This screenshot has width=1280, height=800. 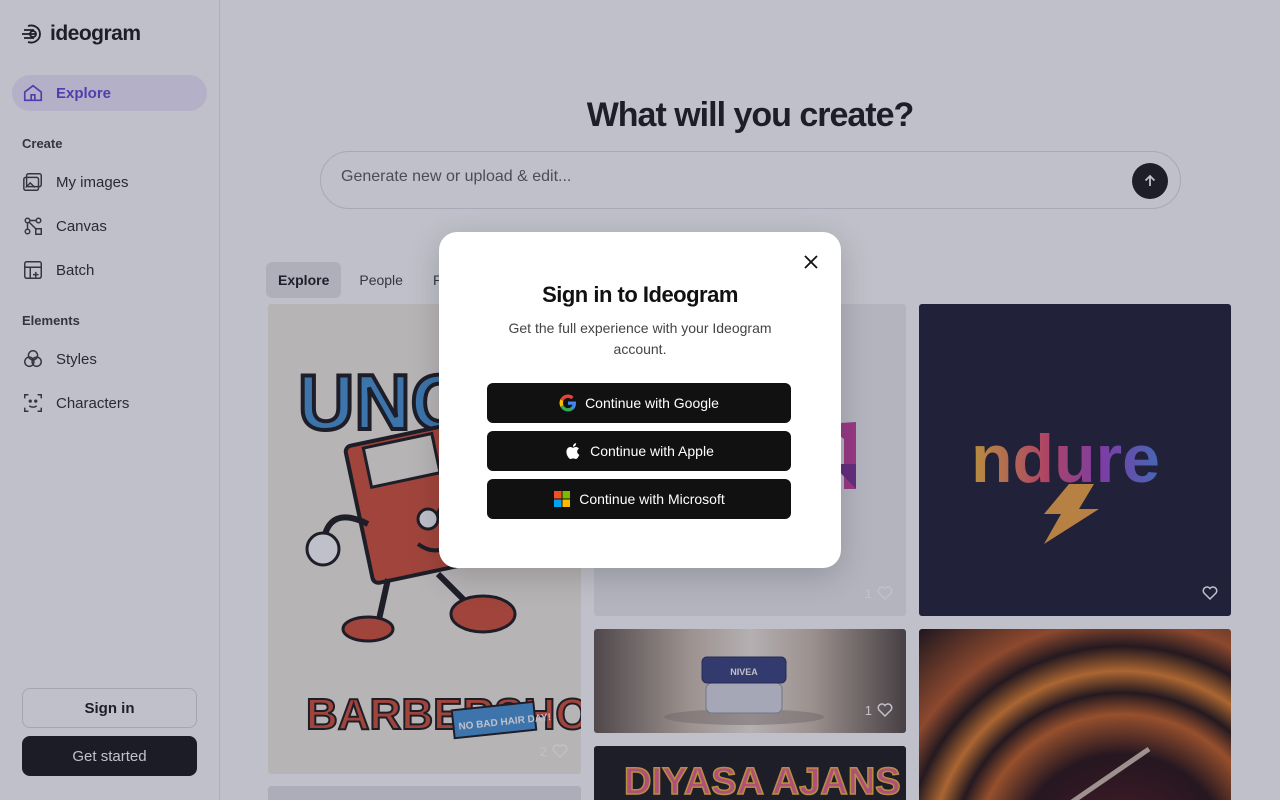 What do you see at coordinates (568, 403) in the screenshot?
I see `google-icon` at bounding box center [568, 403].